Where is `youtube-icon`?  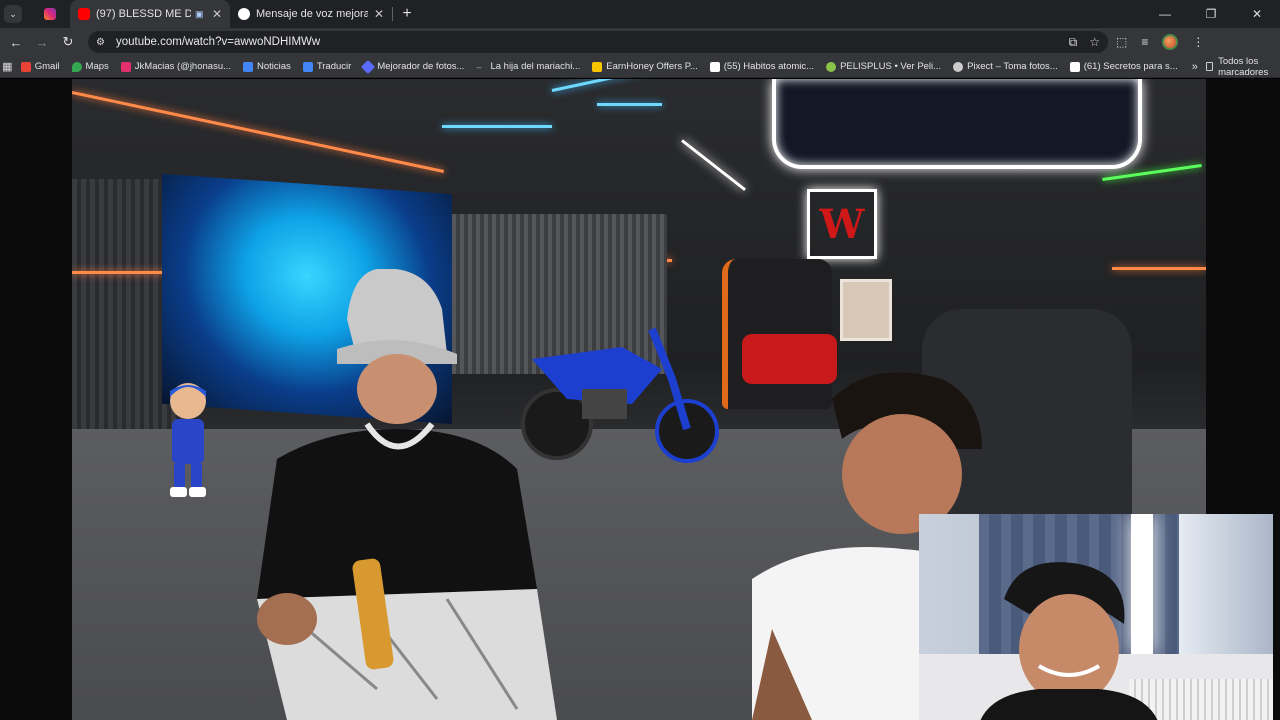 youtube-icon is located at coordinates (84, 14).